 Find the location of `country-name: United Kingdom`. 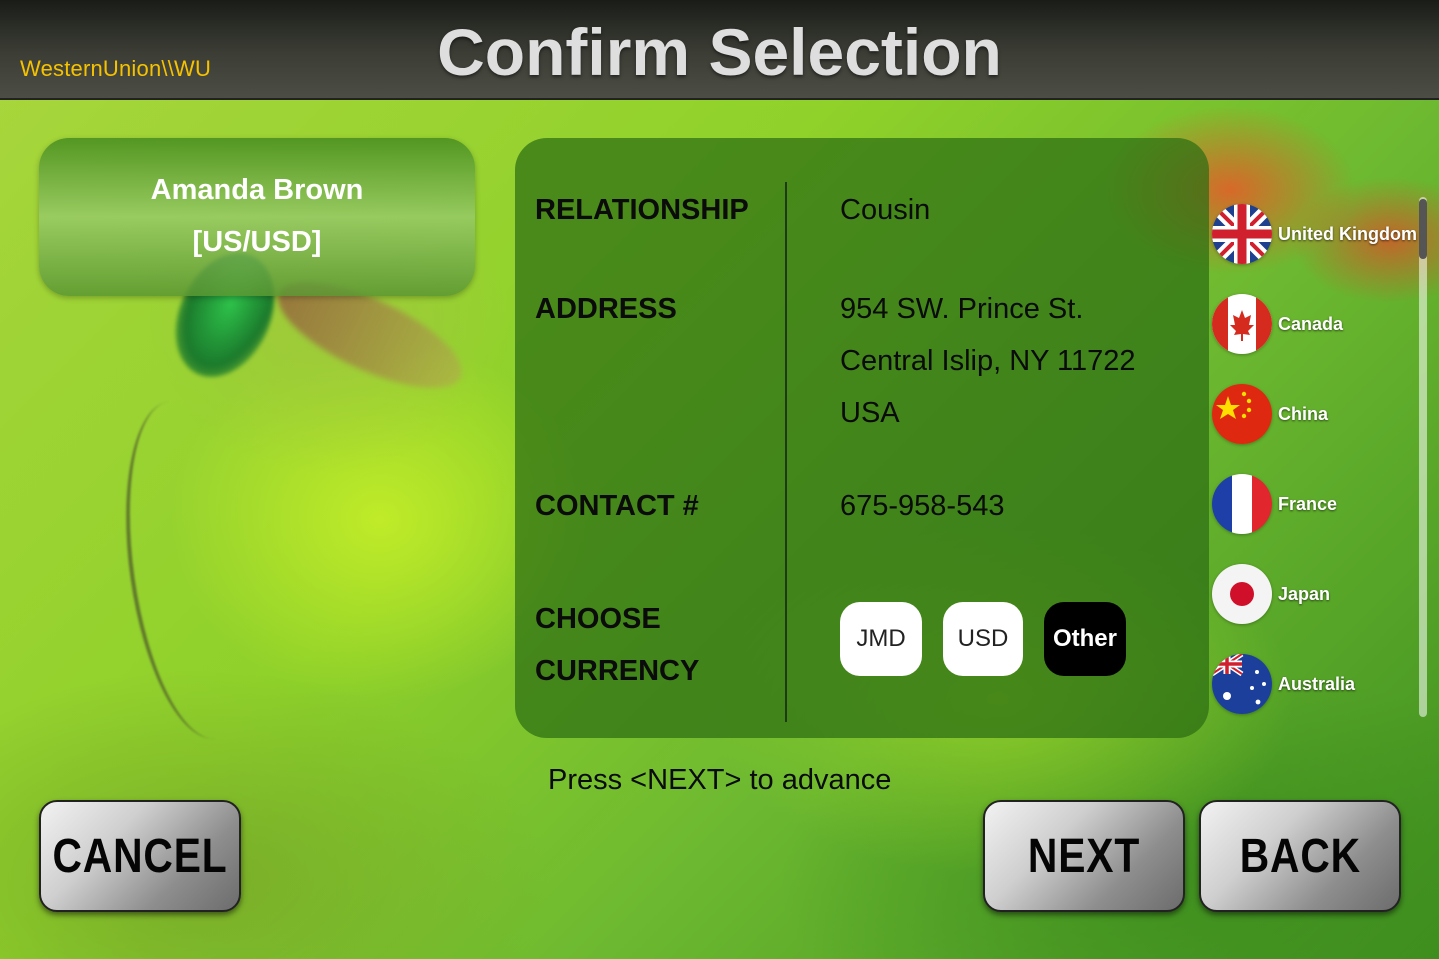

country-name: United Kingdom is located at coordinates (1347, 234).